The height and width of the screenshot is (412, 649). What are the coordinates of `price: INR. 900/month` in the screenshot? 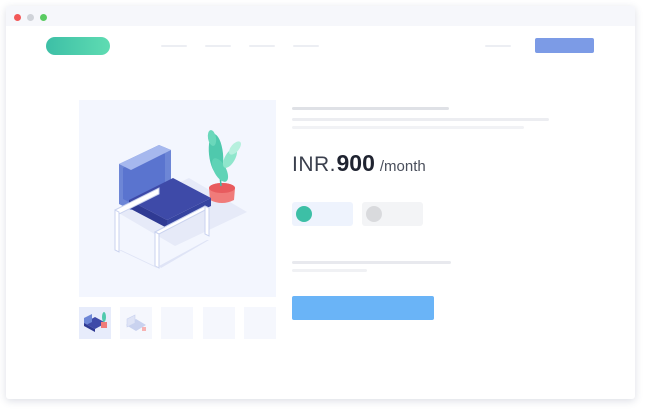 It's located at (359, 163).